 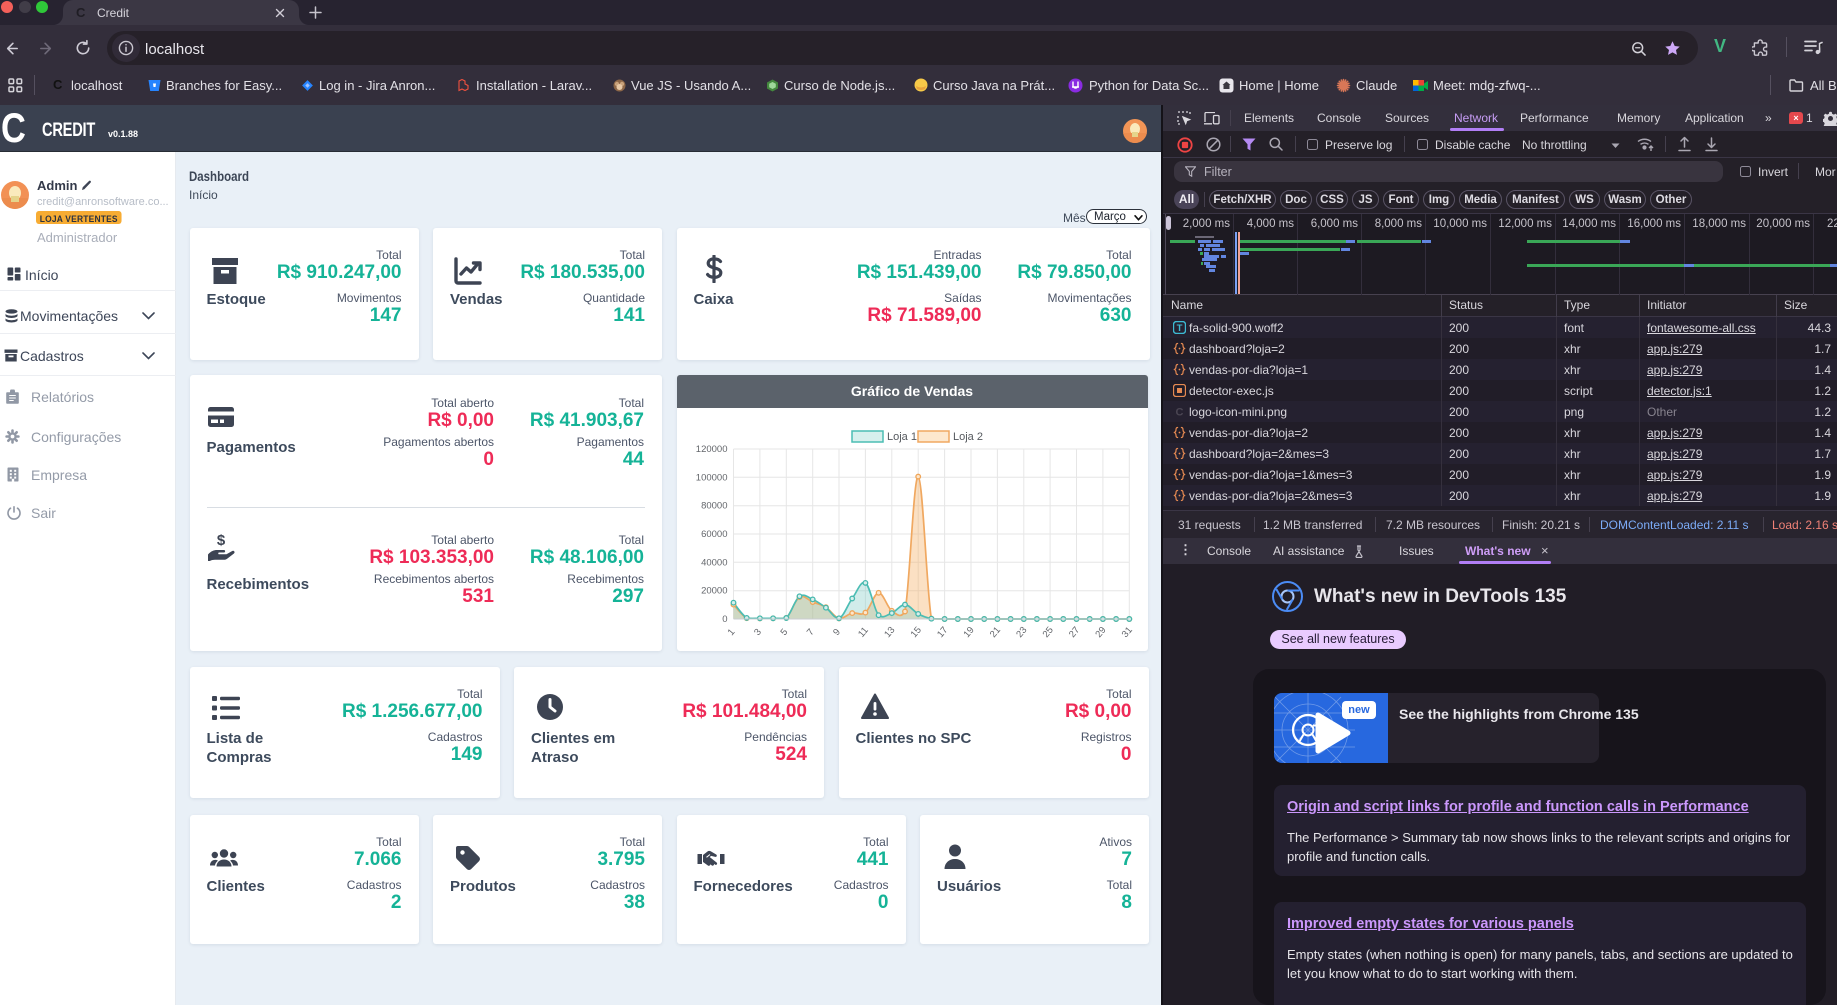 I want to click on svg-text: 0, so click(x=724, y=619).